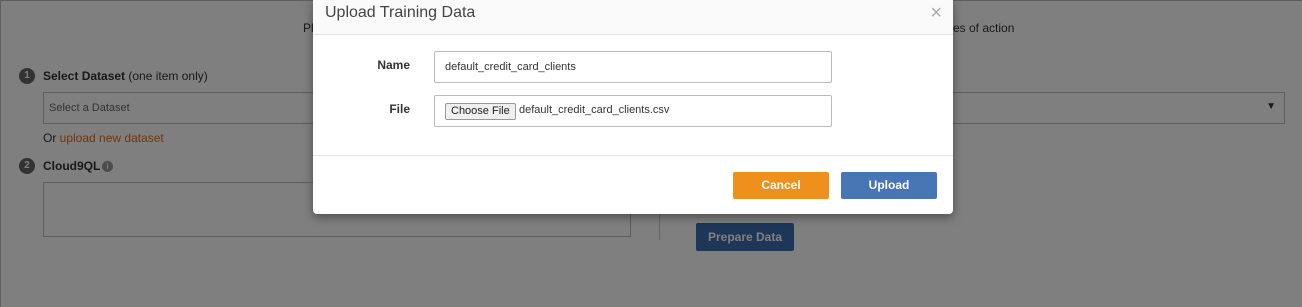  Describe the element at coordinates (399, 109) in the screenshot. I see `file-label: File` at that location.